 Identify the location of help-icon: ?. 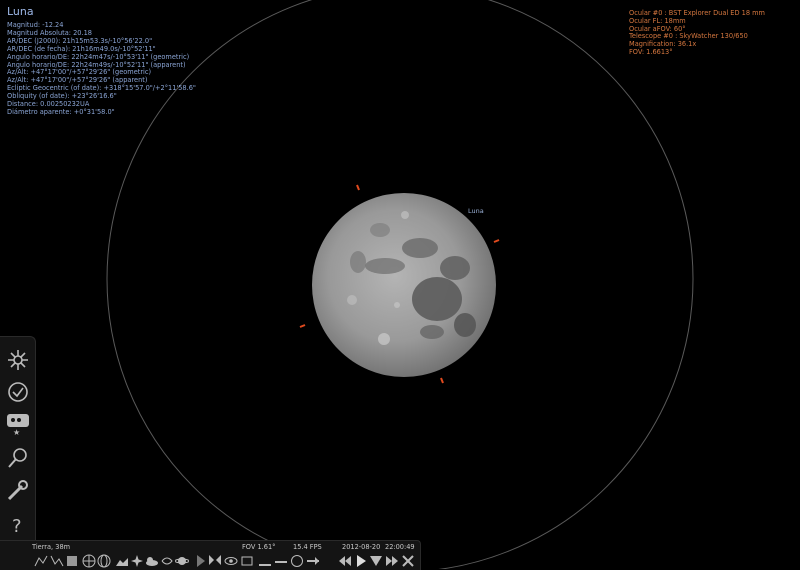
(18, 524).